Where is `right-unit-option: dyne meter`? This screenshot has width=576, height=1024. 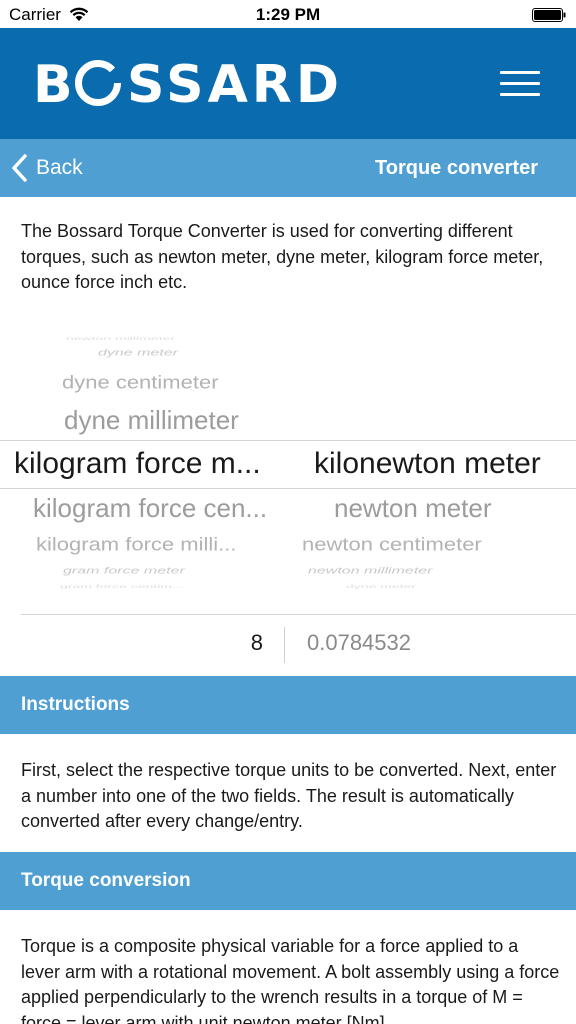 right-unit-option: dyne meter is located at coordinates (381, 586).